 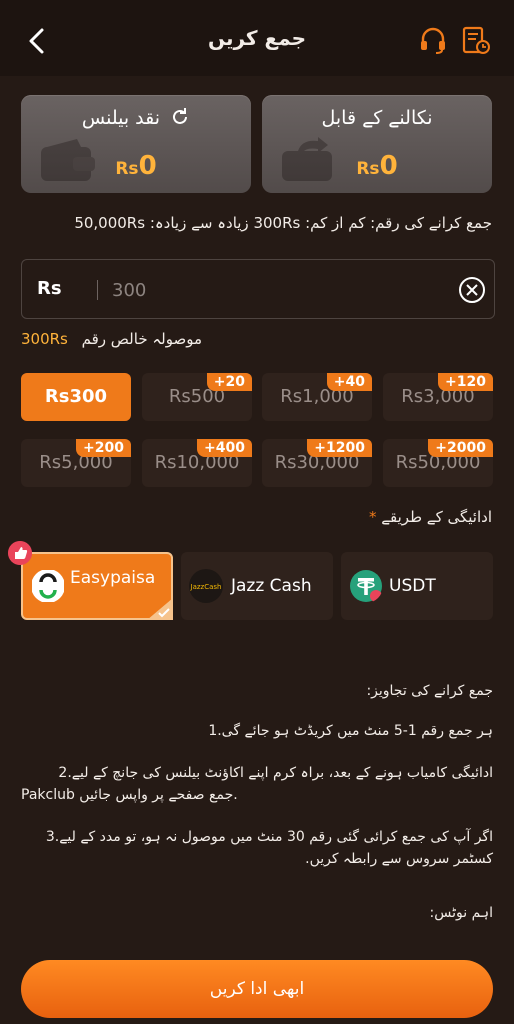 I want to click on withdrawable-balance-card: نکالنے کے قابل Rs0, so click(x=377, y=144).